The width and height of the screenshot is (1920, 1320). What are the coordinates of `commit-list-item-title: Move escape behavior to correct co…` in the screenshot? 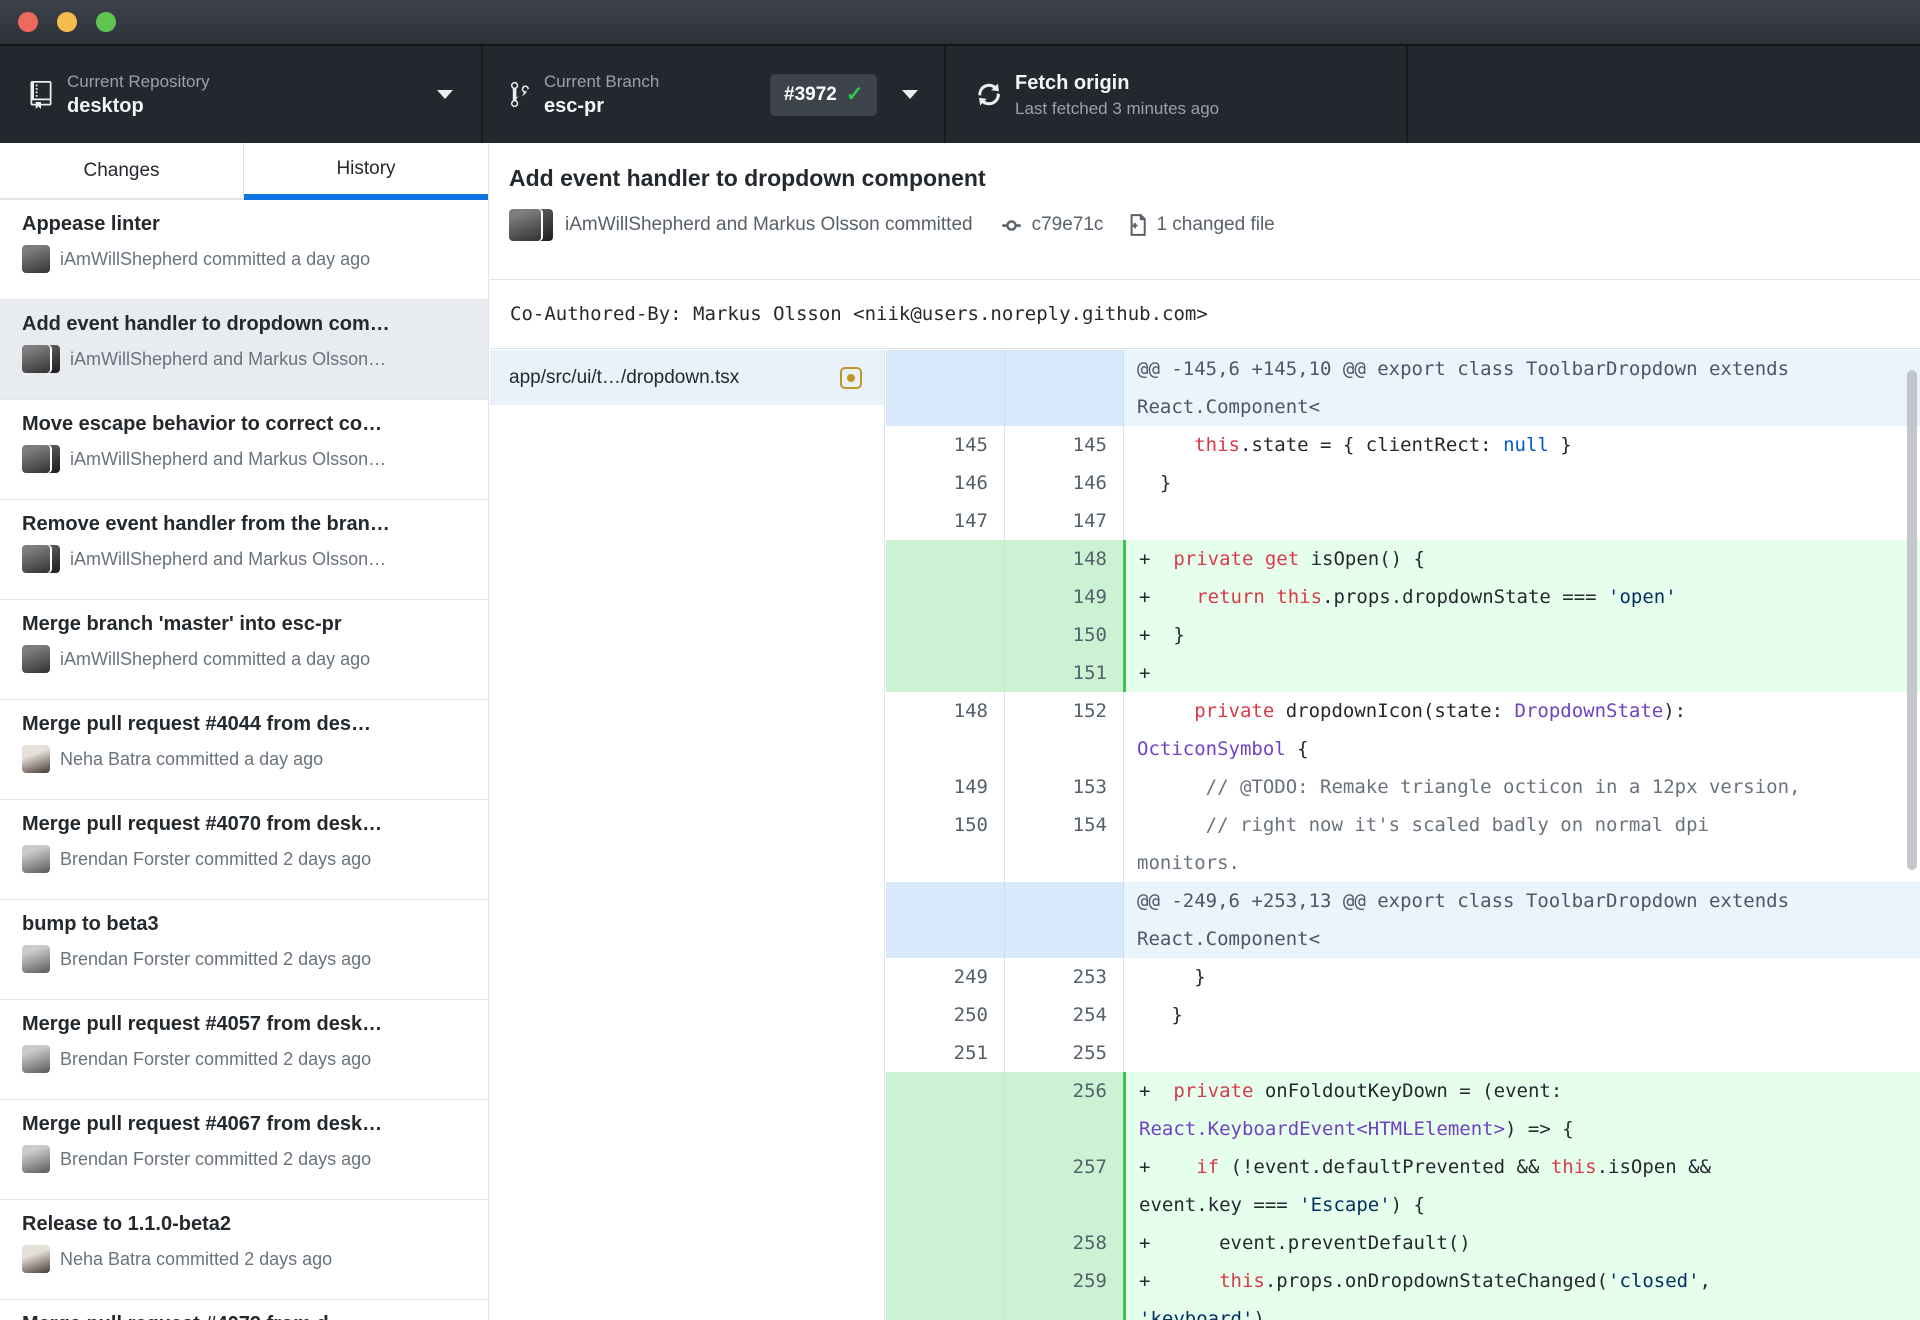 It's located at (202, 424).